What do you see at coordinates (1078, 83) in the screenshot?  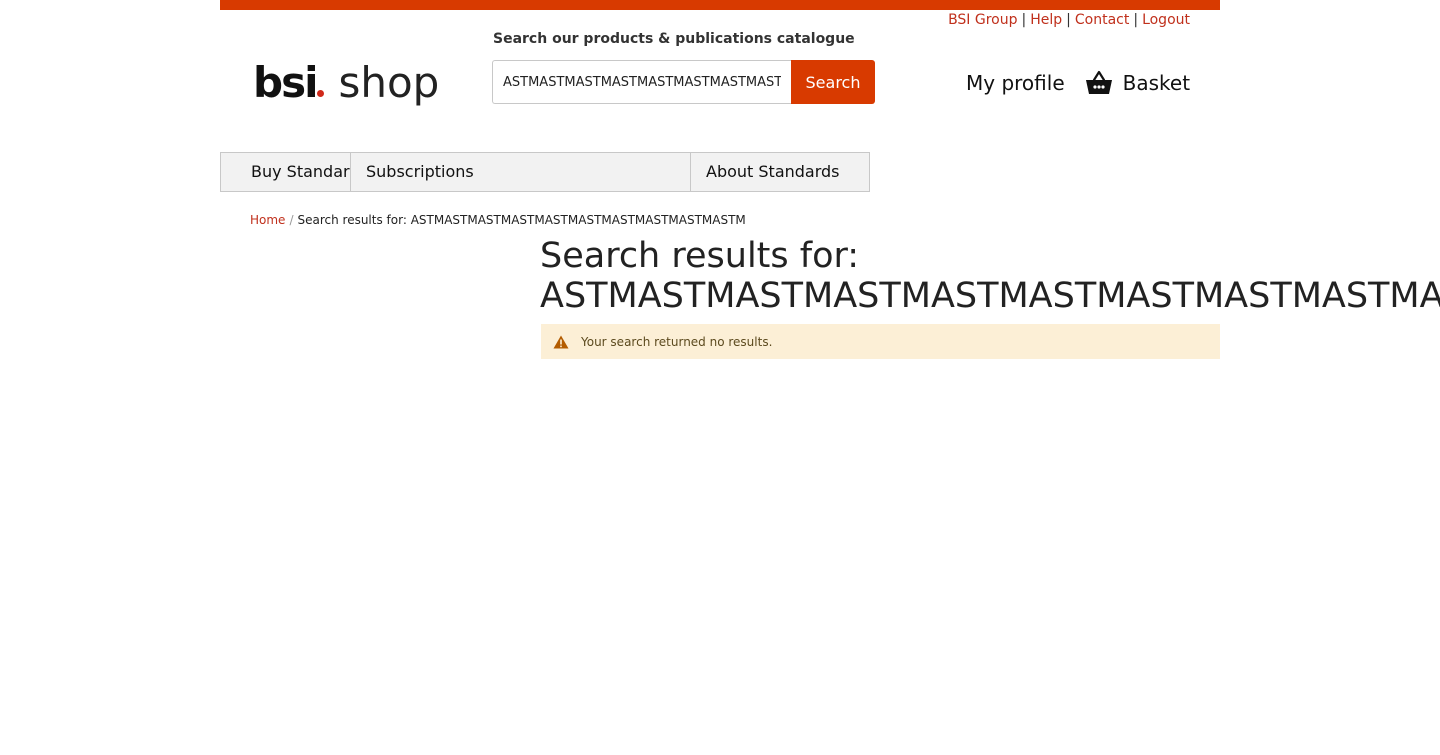 I see `header-account-links: My profile Basket` at bounding box center [1078, 83].